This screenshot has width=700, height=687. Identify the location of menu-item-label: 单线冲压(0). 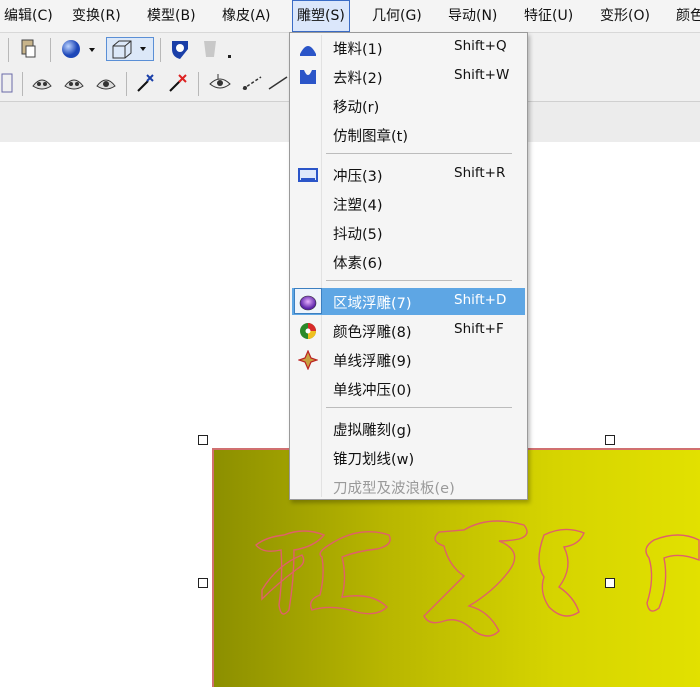
(372, 391).